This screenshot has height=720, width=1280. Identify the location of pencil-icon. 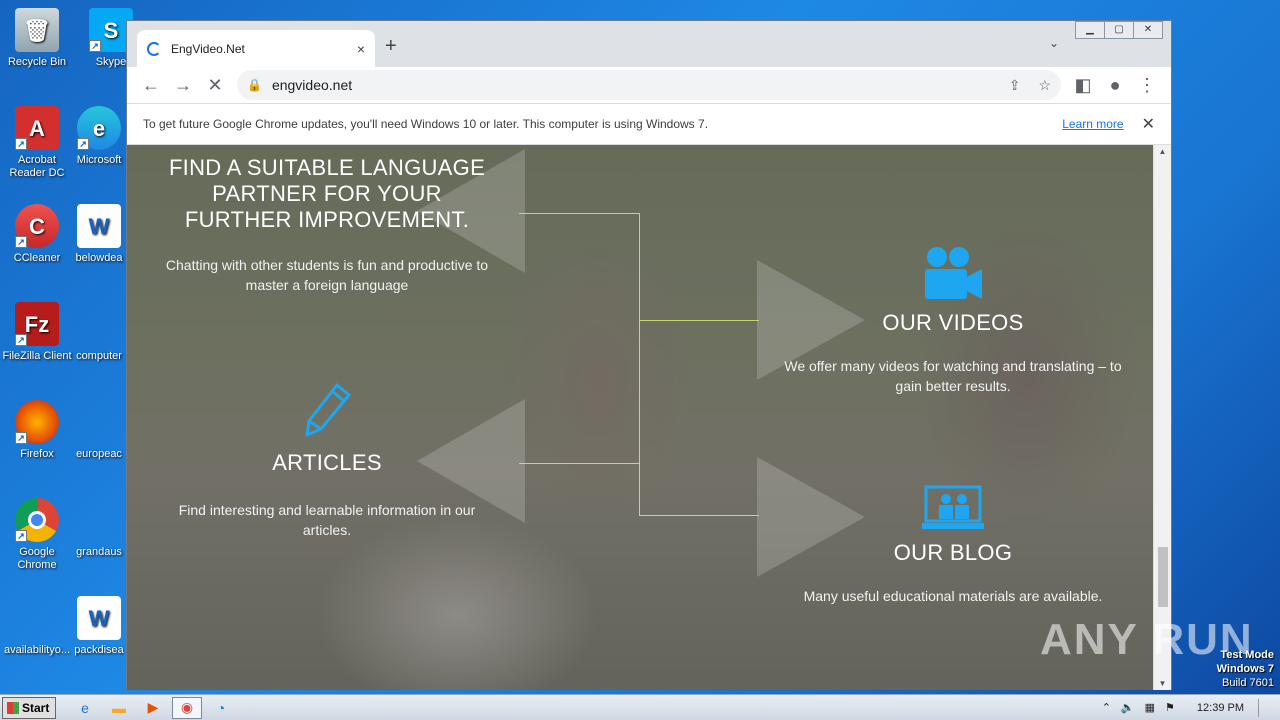
(328, 410).